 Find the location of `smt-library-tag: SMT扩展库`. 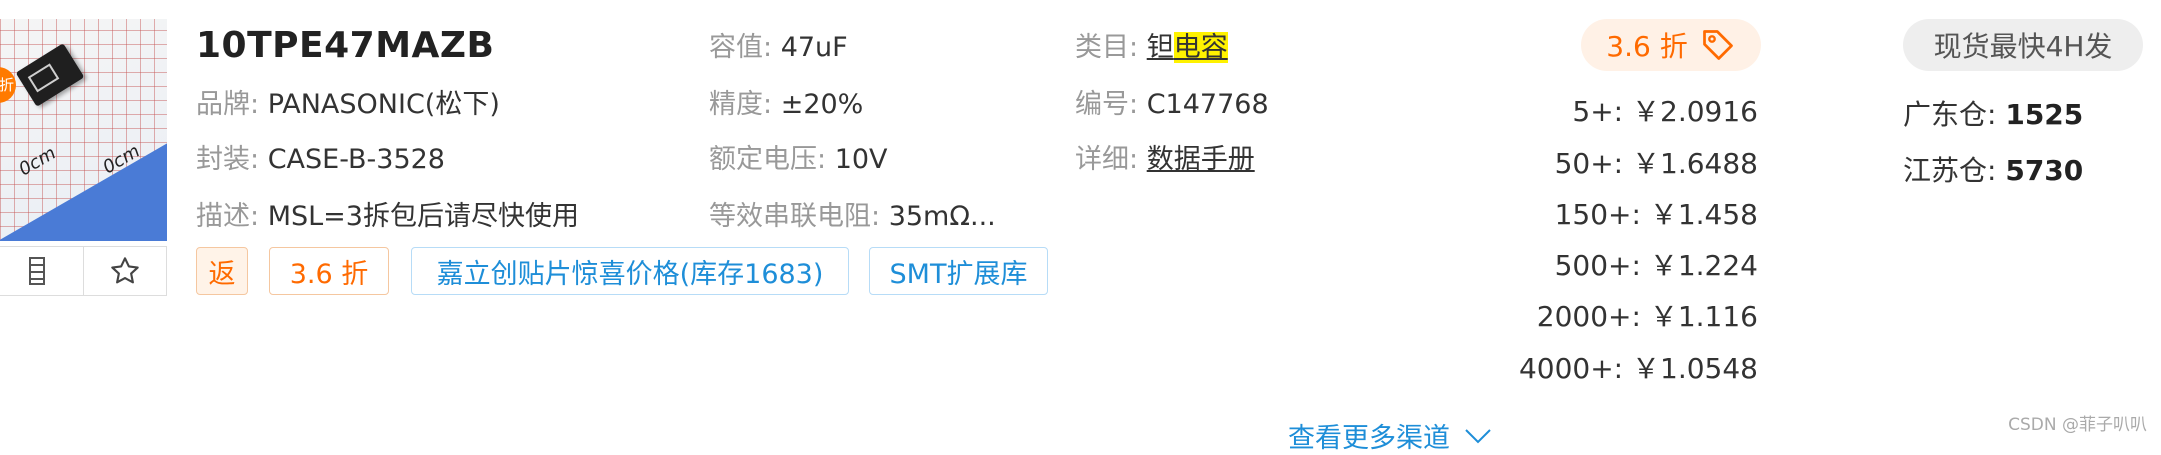

smt-library-tag: SMT扩展库 is located at coordinates (958, 271).